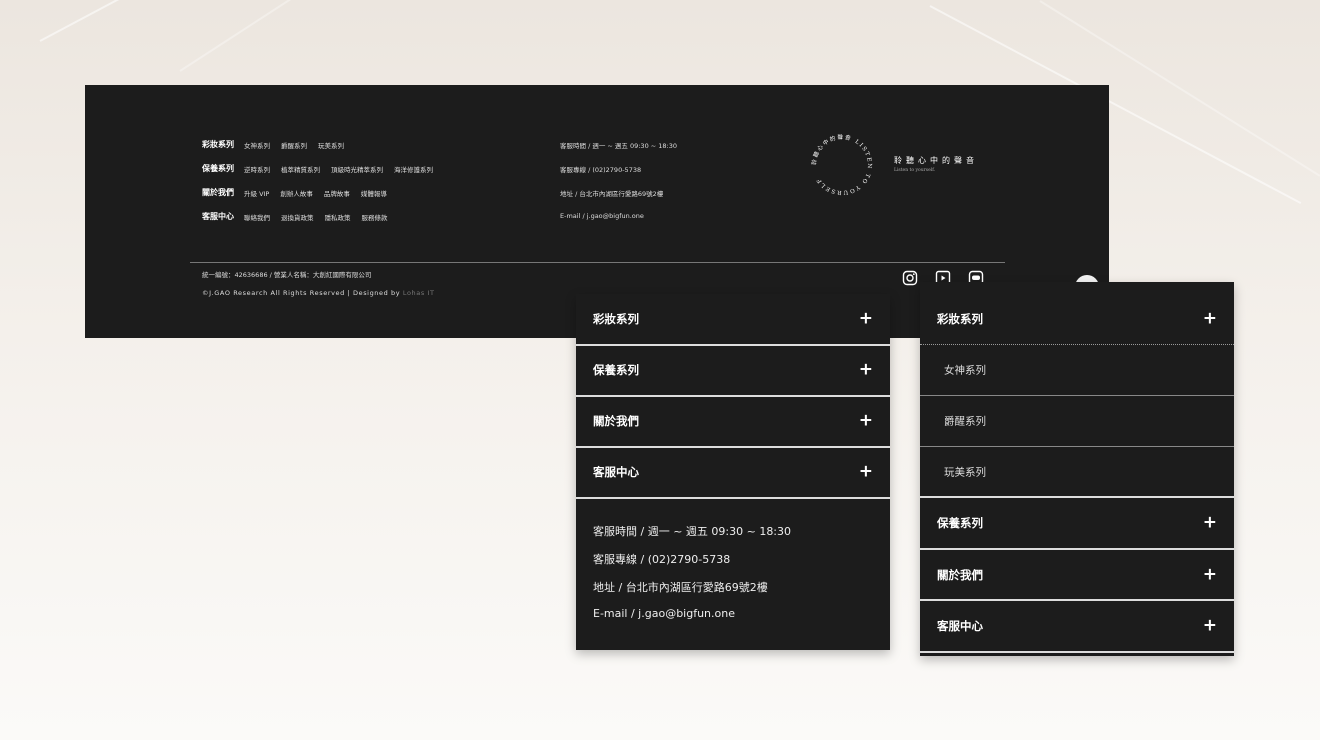  I want to click on brand-title: 聆聽心中的聲音, so click(936, 160).